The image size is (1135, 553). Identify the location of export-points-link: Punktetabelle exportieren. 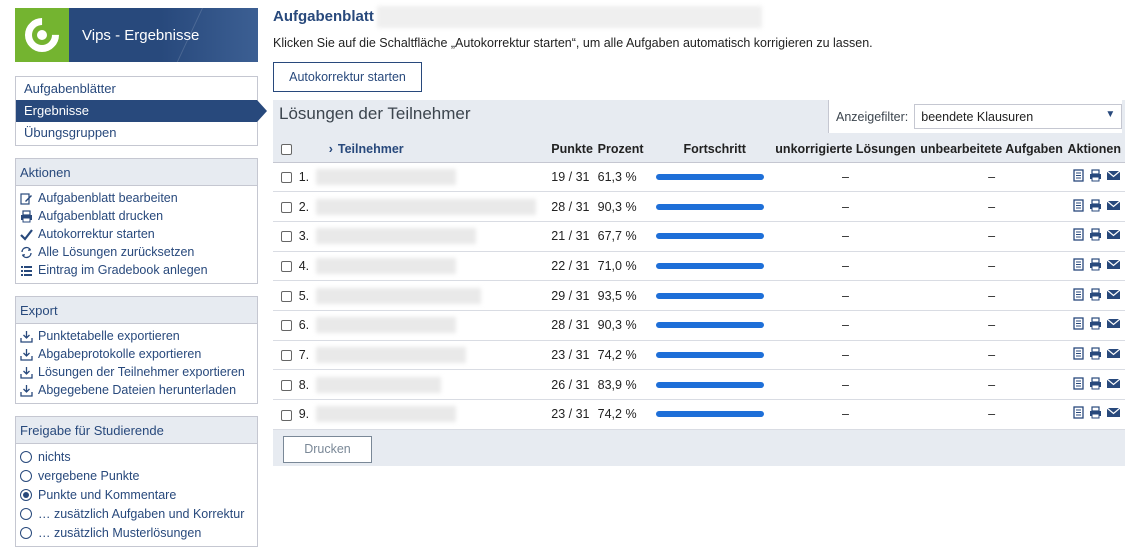
(136, 336).